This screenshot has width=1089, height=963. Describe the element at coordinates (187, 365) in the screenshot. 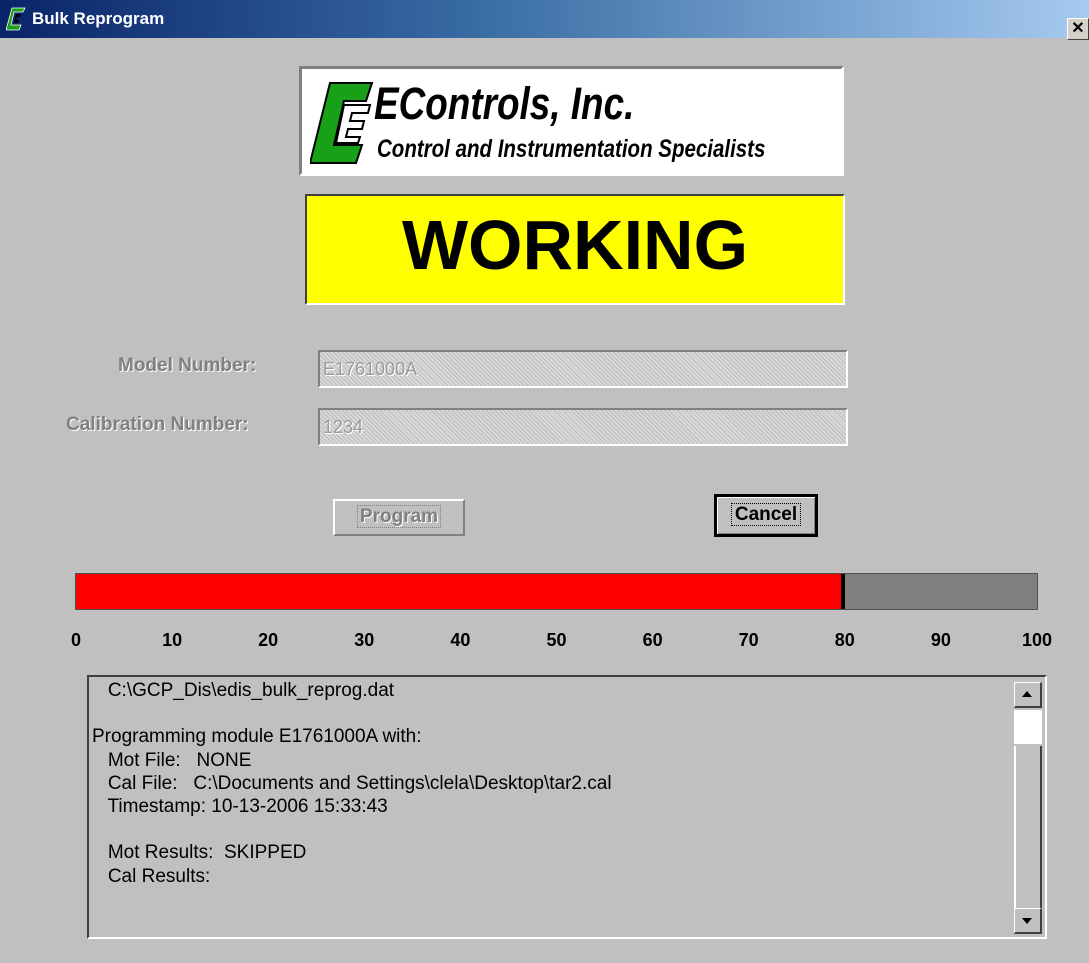

I see `model-number-label: Model Number:` at that location.